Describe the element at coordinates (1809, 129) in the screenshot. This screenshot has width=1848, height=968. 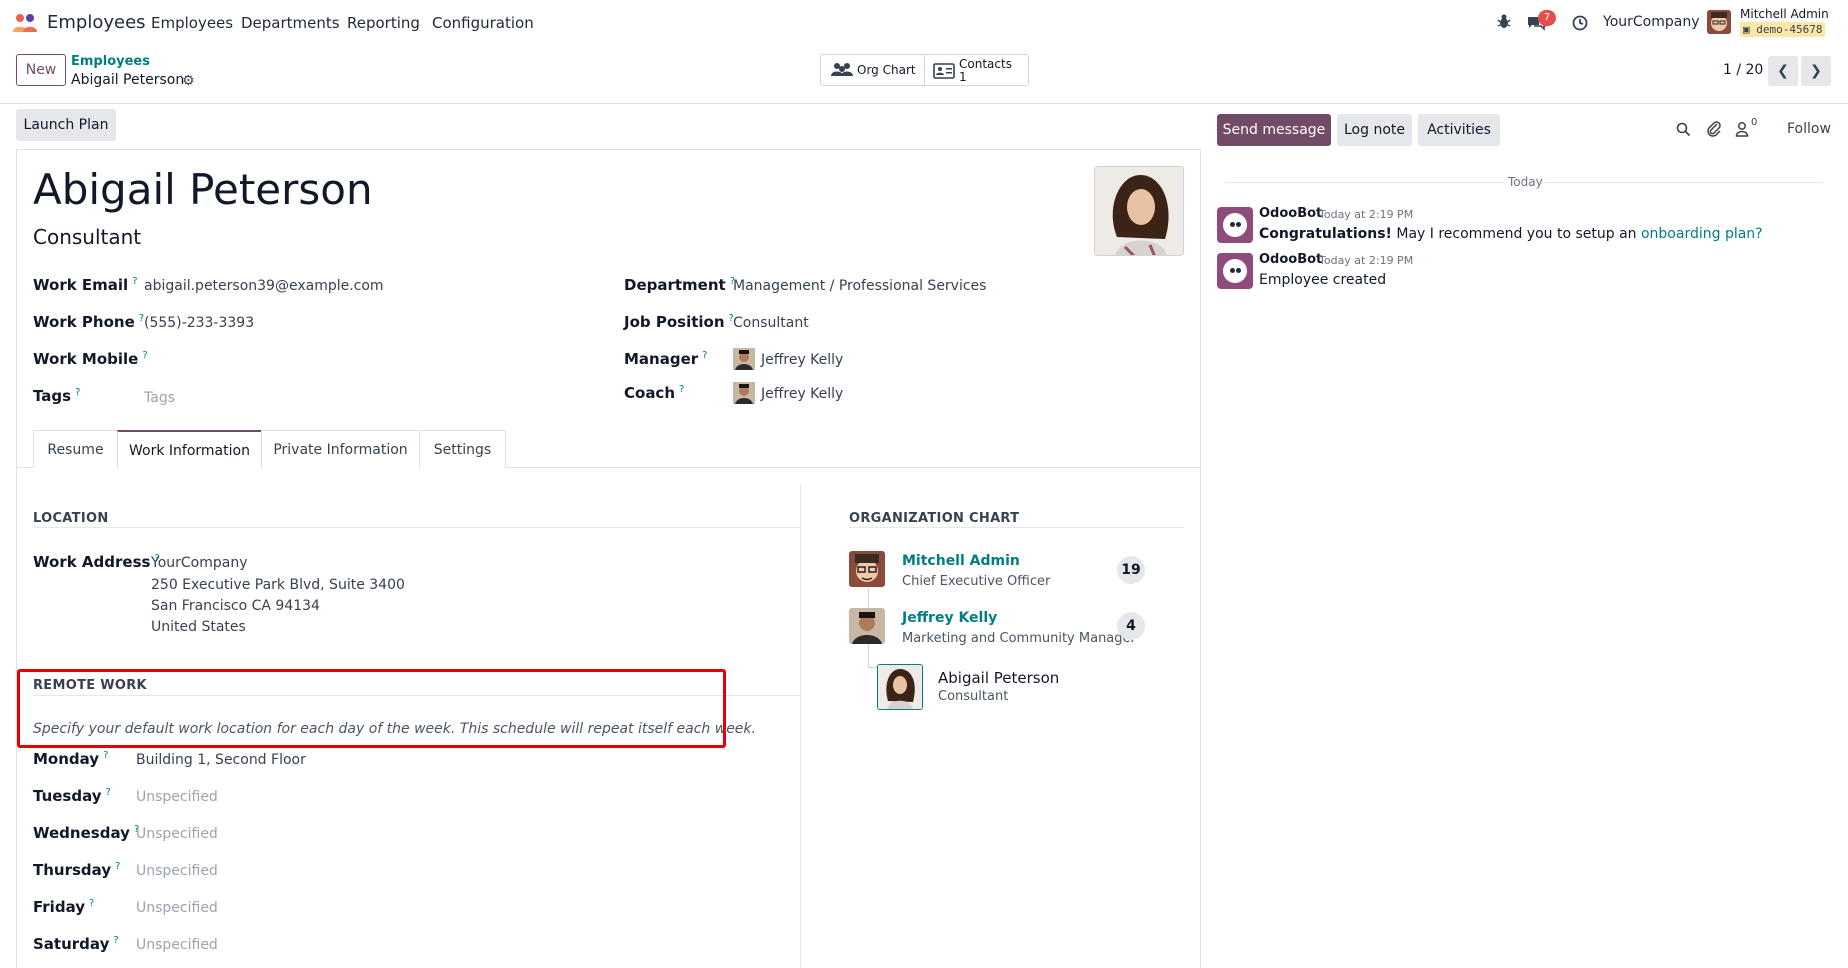
I see `follow-button: Follow` at that location.